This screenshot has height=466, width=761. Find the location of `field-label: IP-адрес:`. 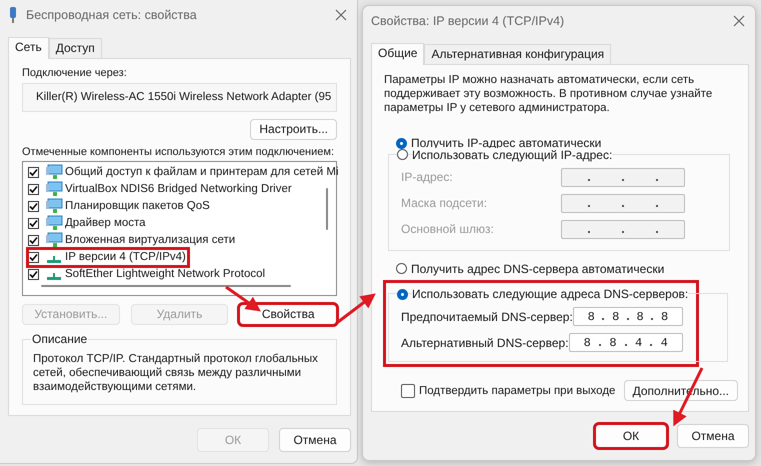

field-label: IP-адрес: is located at coordinates (427, 177).